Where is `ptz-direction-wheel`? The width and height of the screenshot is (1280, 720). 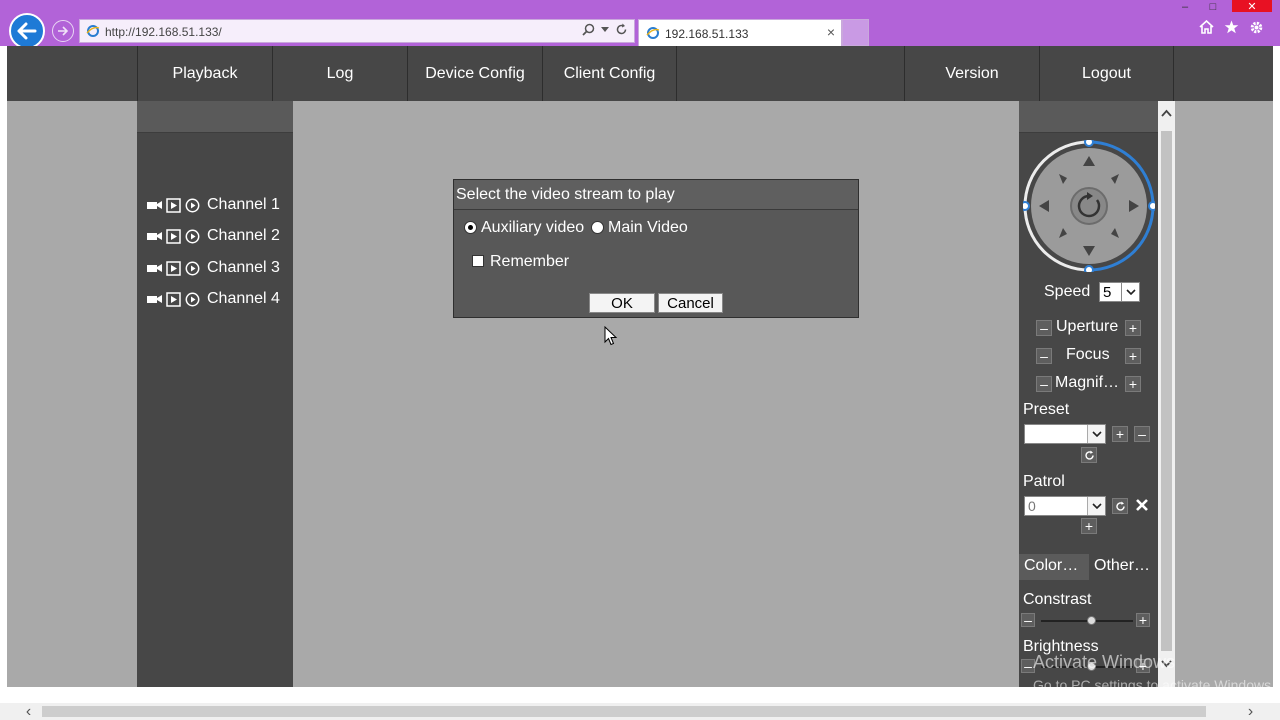 ptz-direction-wheel is located at coordinates (1089, 206).